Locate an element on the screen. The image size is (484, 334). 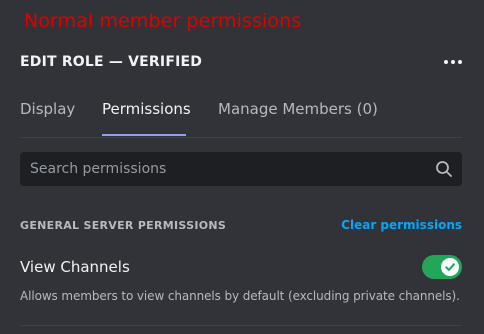
permission-label: View Channels is located at coordinates (75, 267).